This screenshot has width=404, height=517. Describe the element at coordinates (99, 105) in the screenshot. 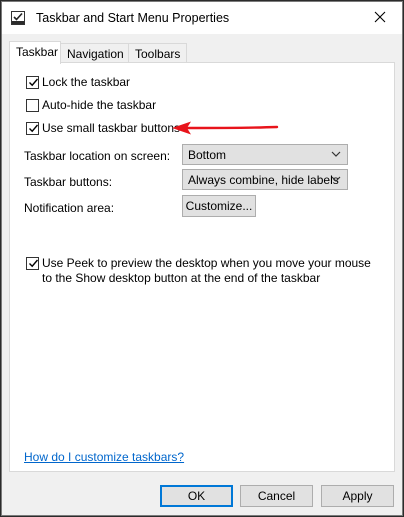

I see `auto-hide-label: Auto-hide the taskbar` at that location.